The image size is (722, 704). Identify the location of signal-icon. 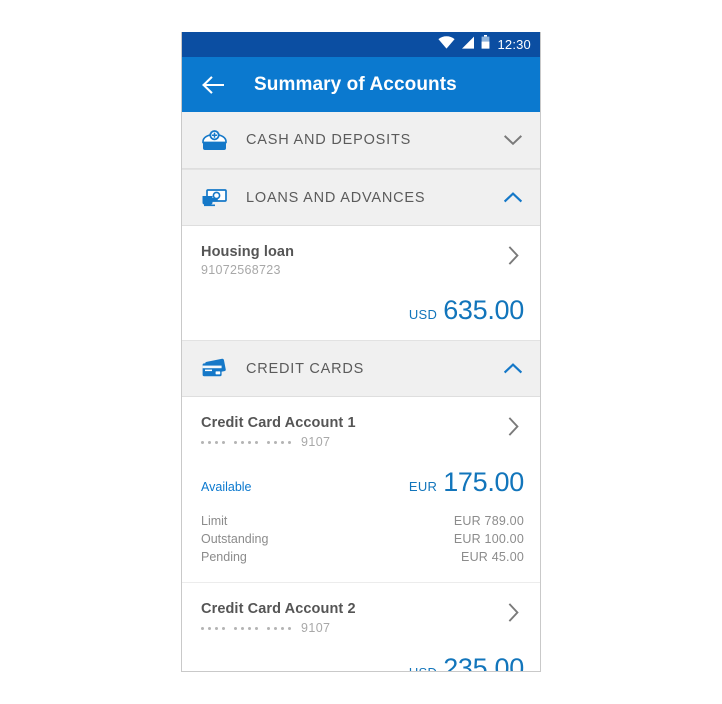
(468, 45).